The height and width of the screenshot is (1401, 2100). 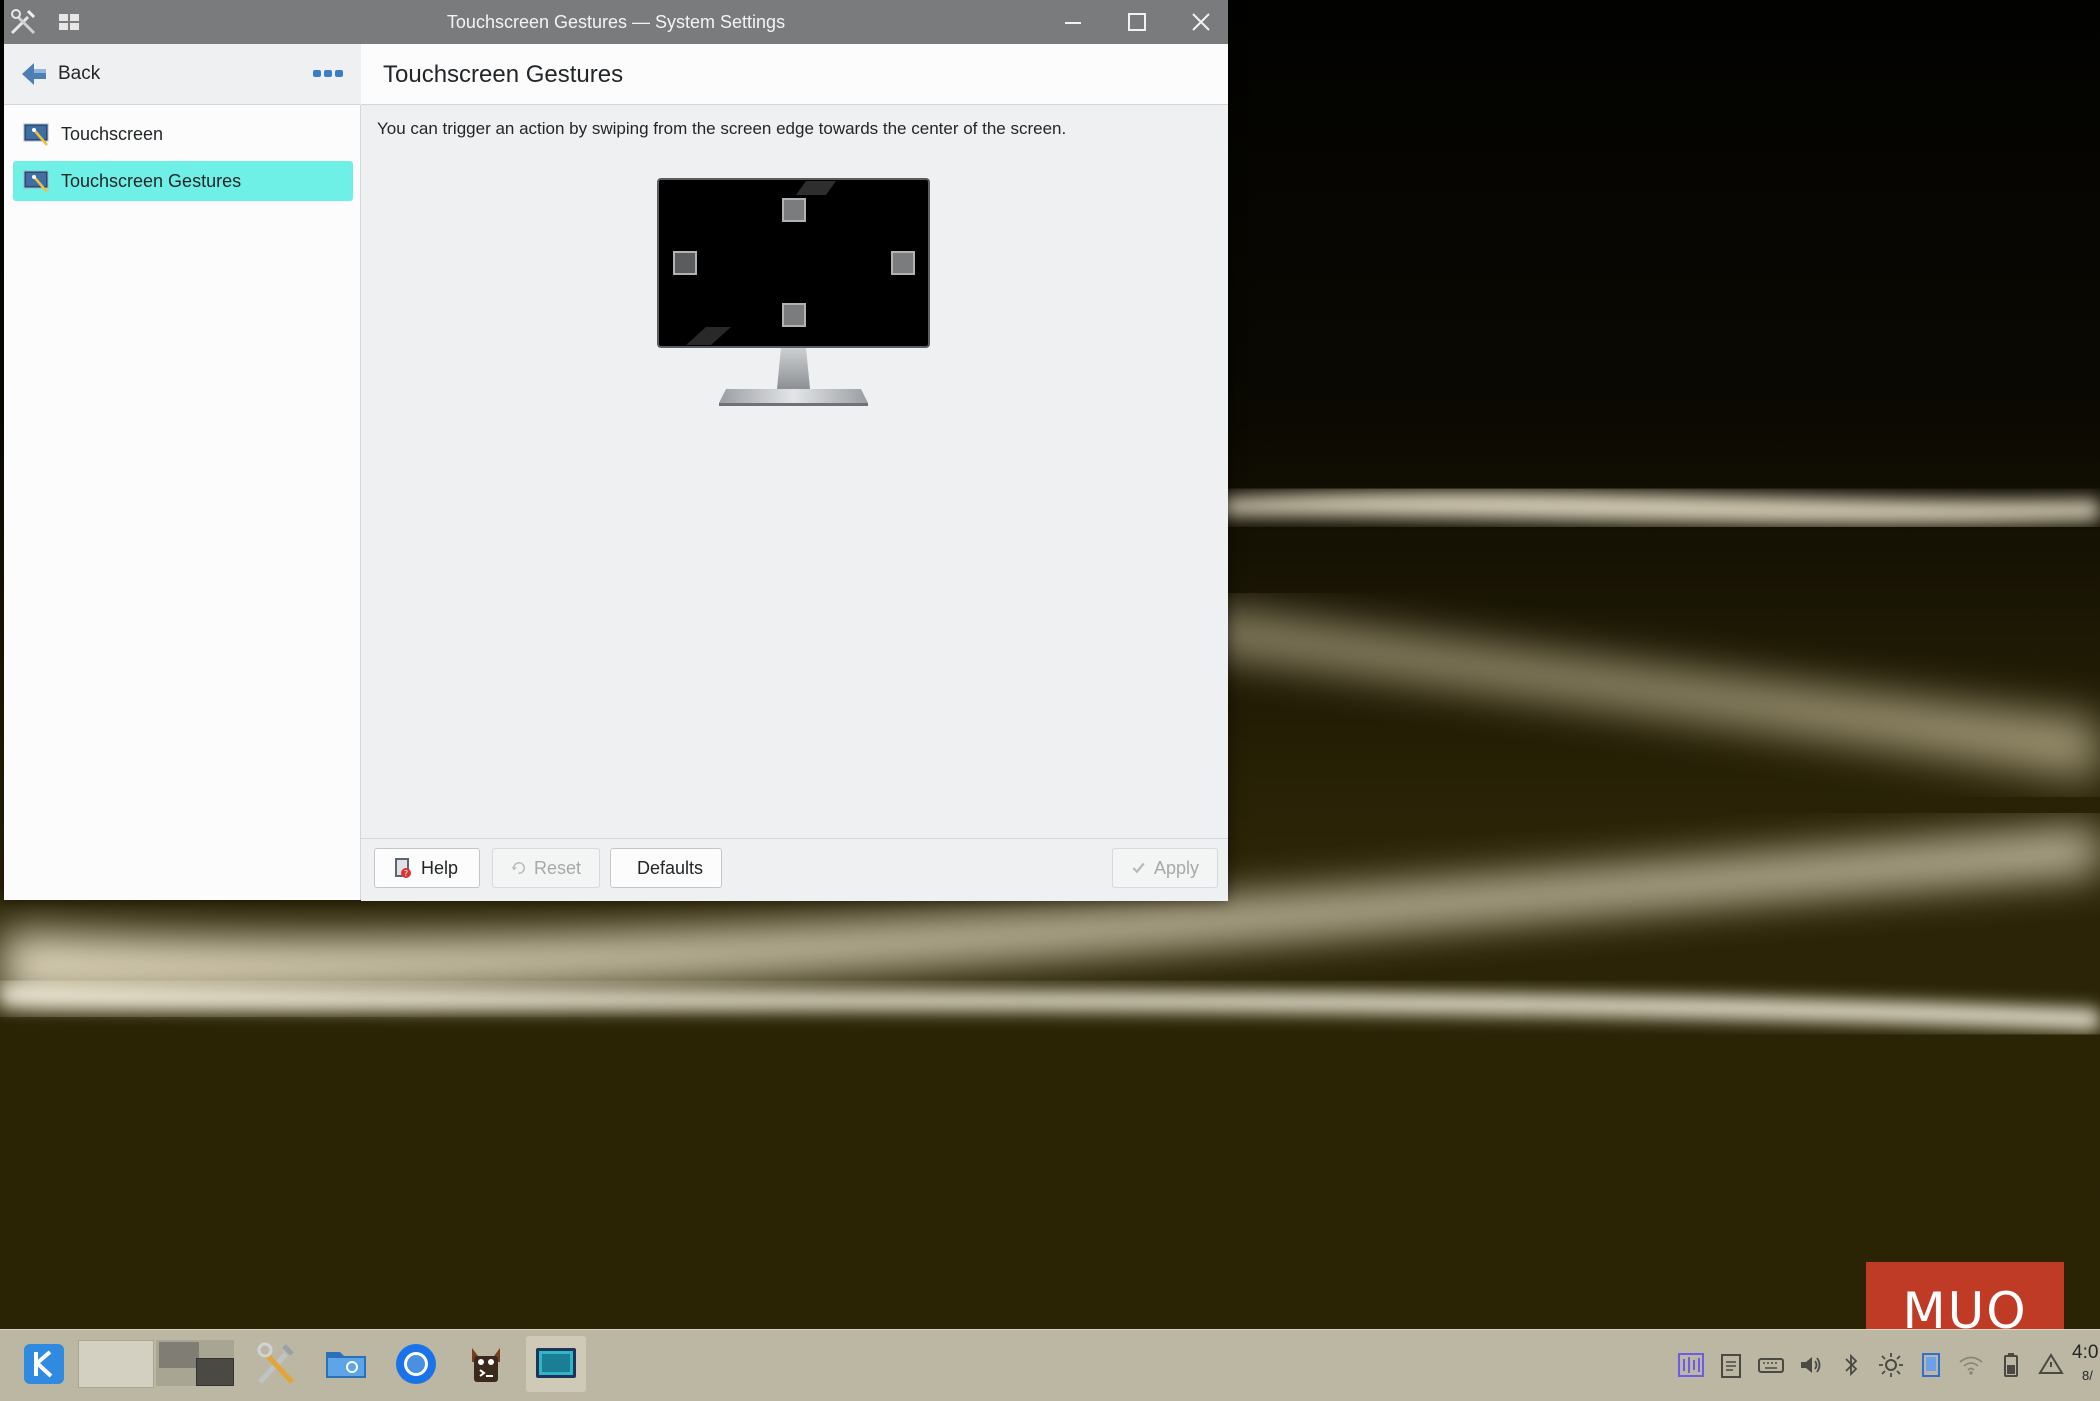 I want to click on terminal-icon, so click(x=486, y=1365).